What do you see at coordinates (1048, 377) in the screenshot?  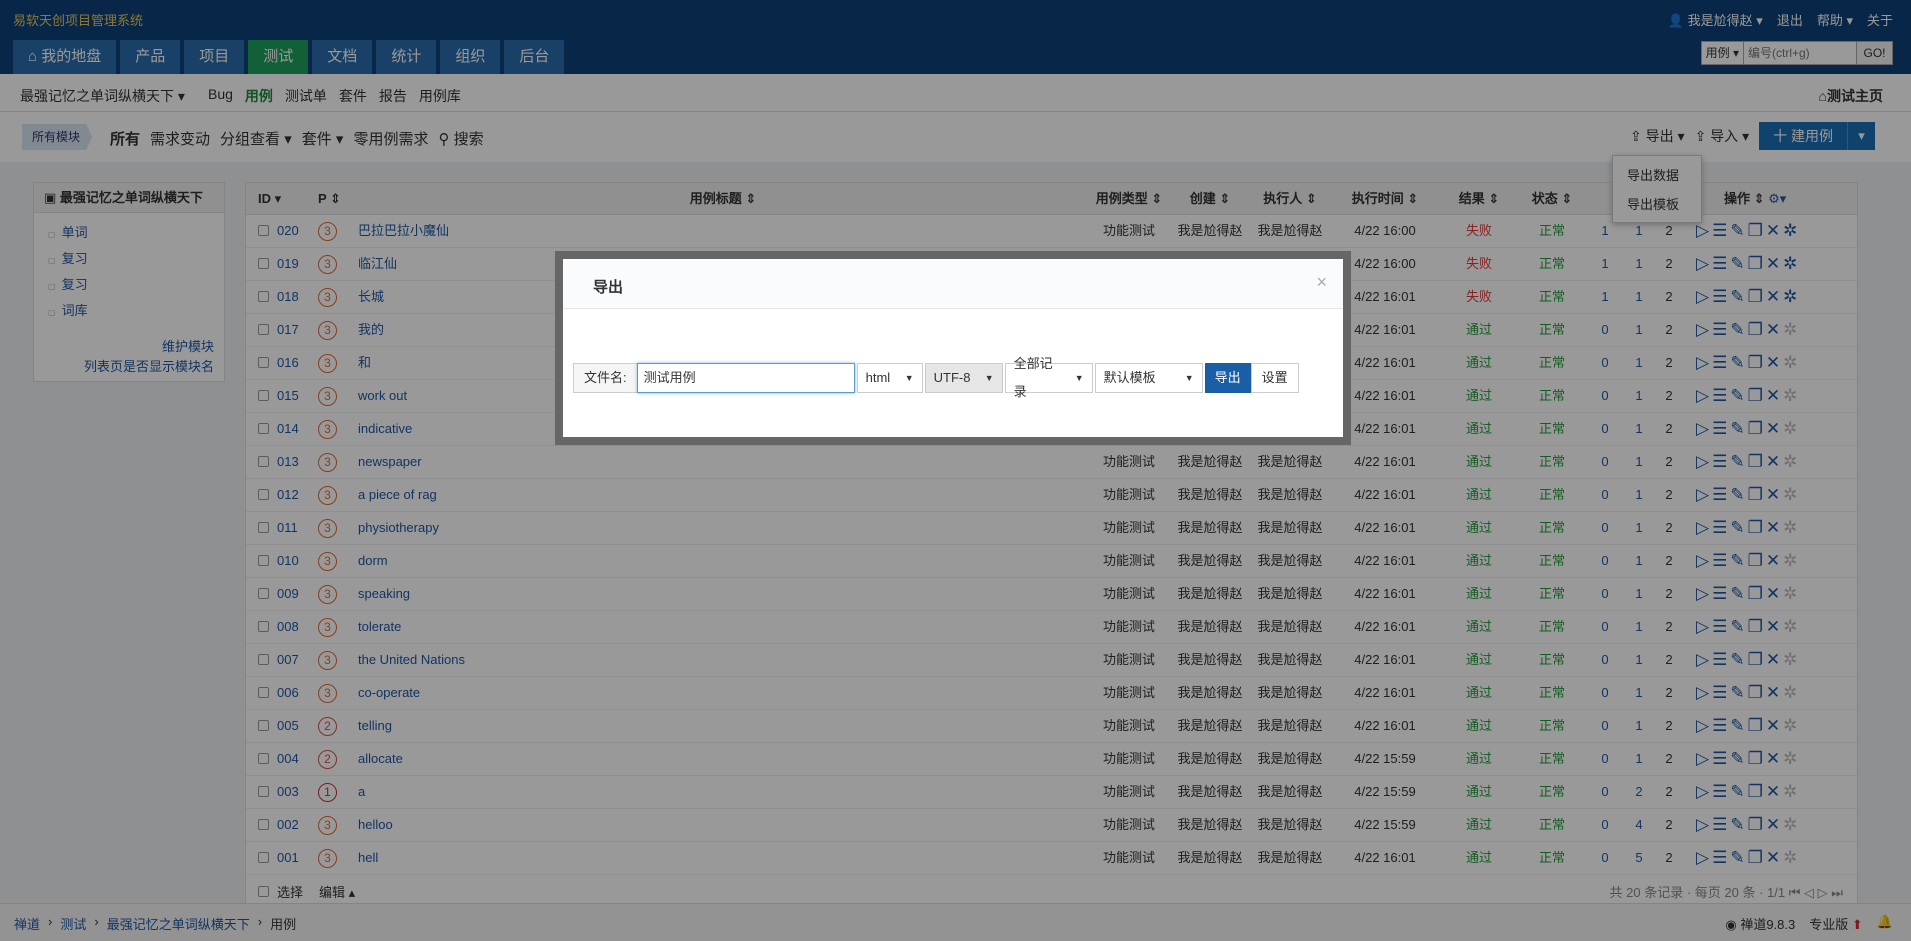 I see `range-select: 全部记录 ▼` at bounding box center [1048, 377].